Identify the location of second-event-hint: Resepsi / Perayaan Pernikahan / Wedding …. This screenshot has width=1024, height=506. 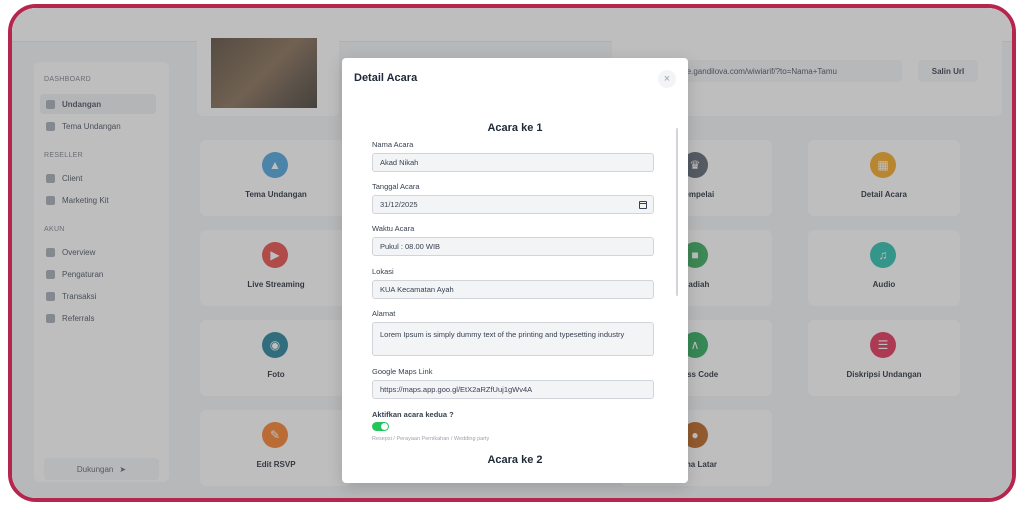
(431, 439).